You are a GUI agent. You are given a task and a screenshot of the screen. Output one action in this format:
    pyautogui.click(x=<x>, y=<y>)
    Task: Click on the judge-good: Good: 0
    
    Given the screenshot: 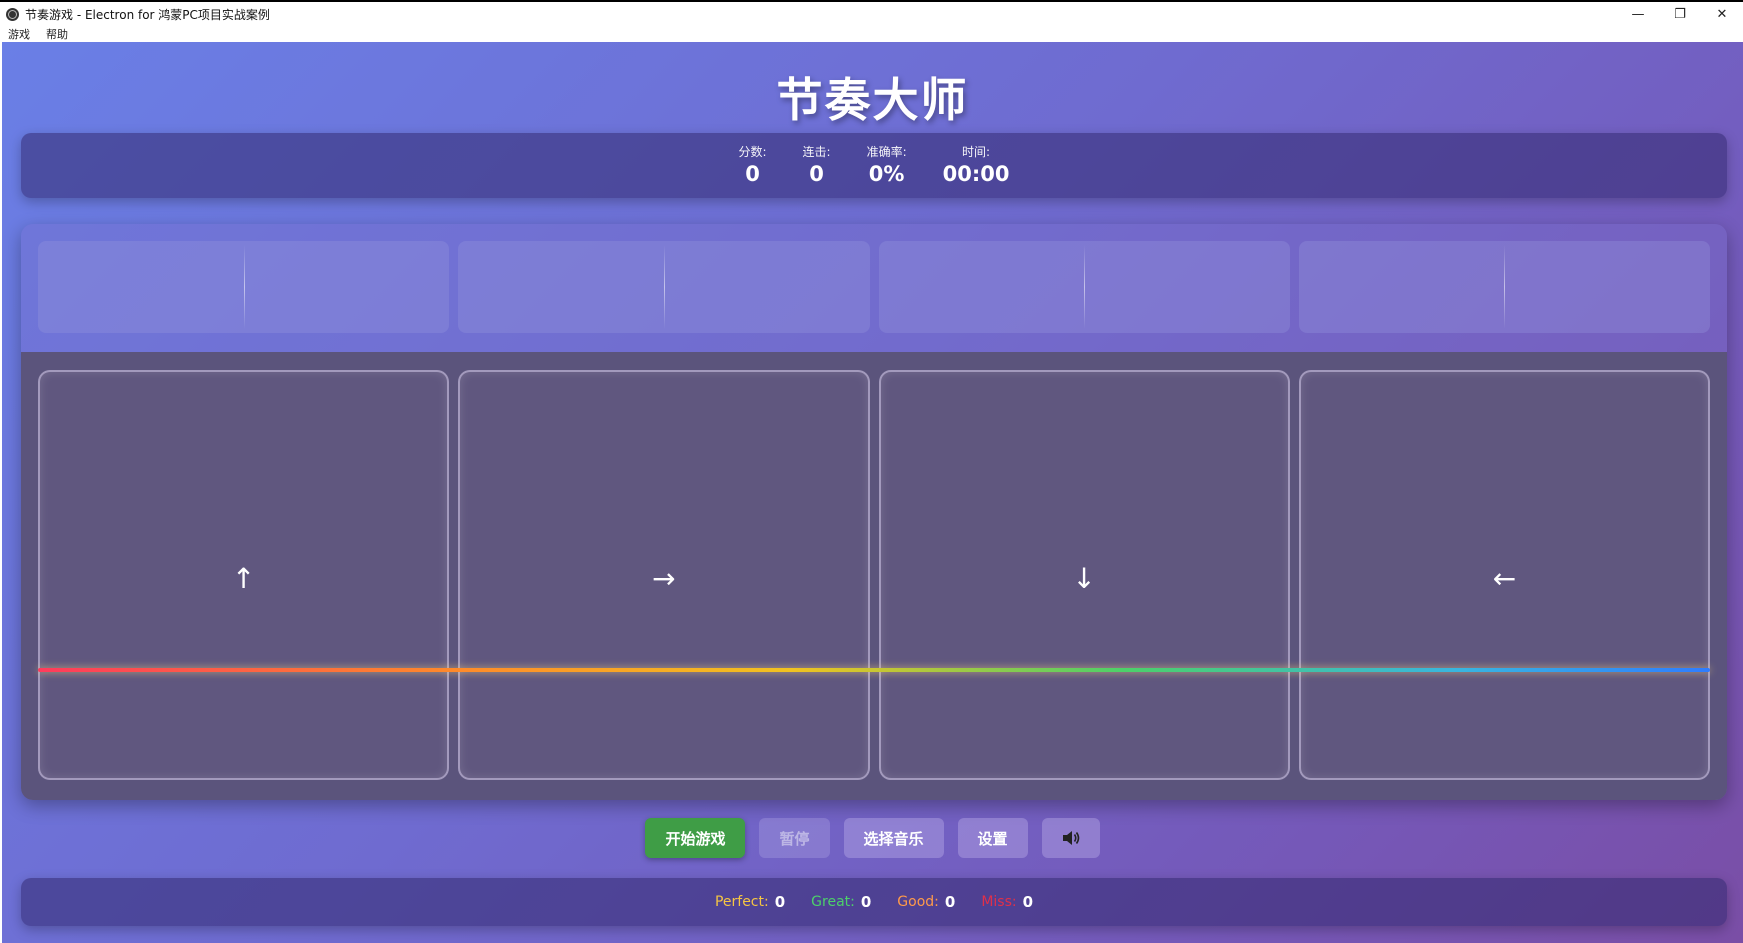 What is the action you would take?
    pyautogui.click(x=926, y=902)
    